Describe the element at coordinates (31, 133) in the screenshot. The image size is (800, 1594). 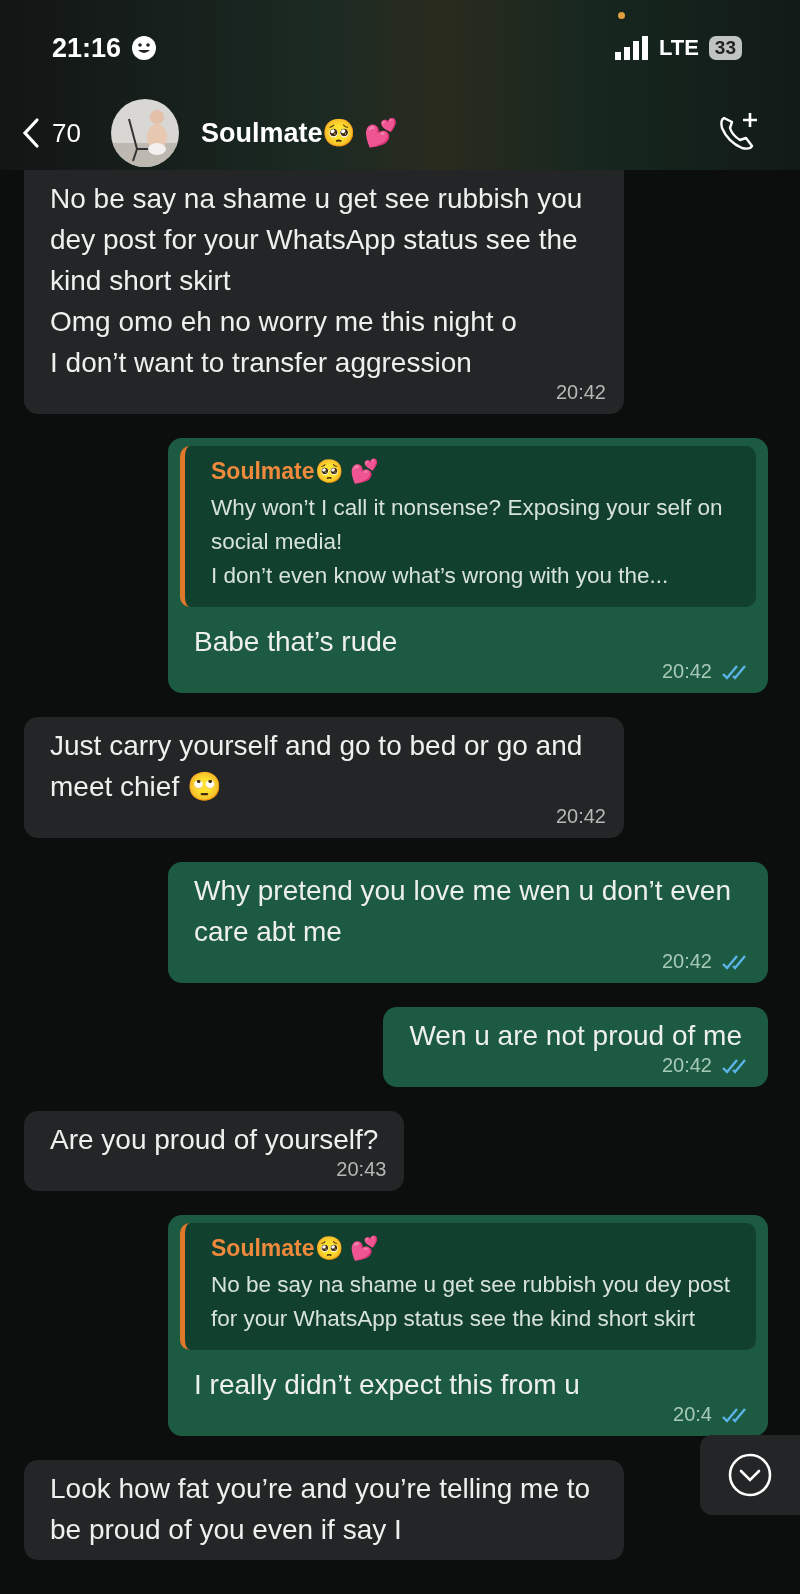
I see `chevron-left-icon` at that location.